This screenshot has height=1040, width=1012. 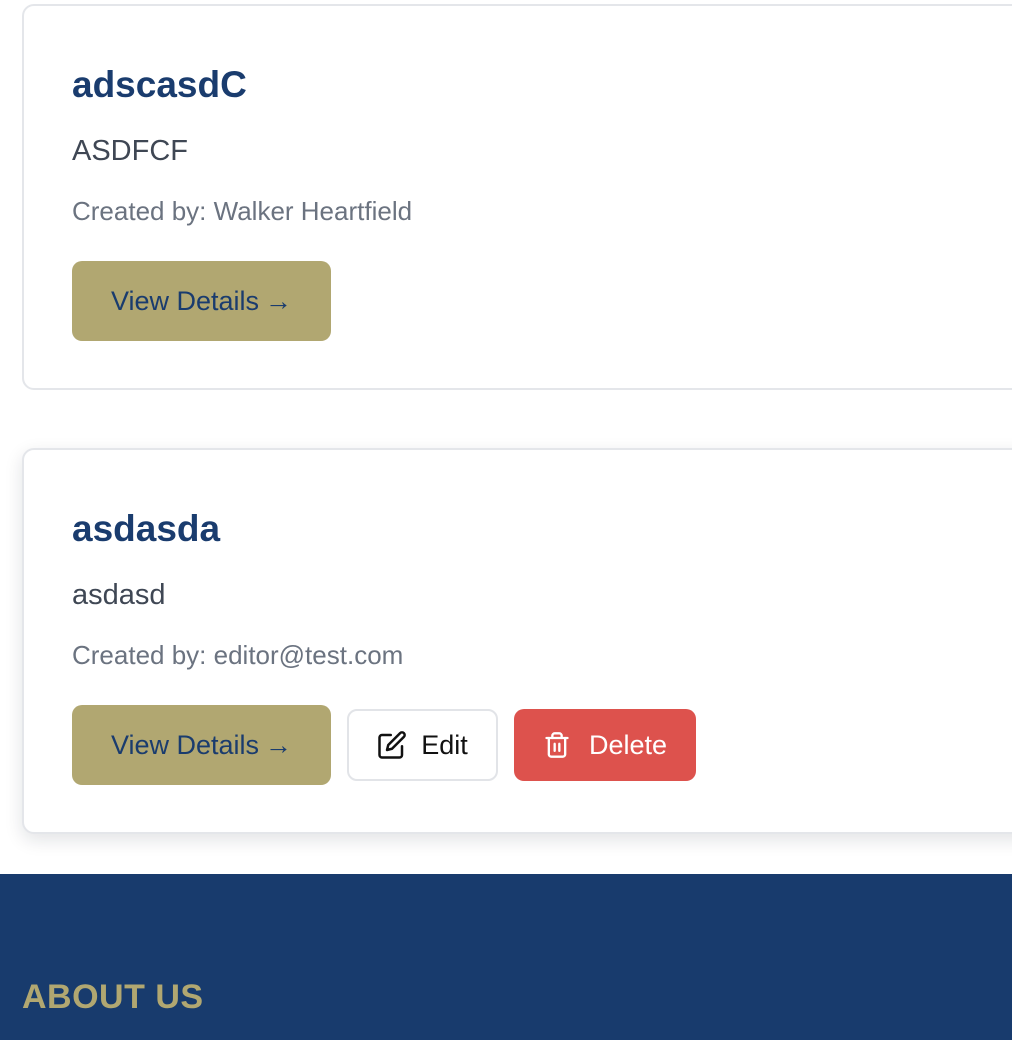 What do you see at coordinates (444, 744) in the screenshot?
I see `edit-label: Edit` at bounding box center [444, 744].